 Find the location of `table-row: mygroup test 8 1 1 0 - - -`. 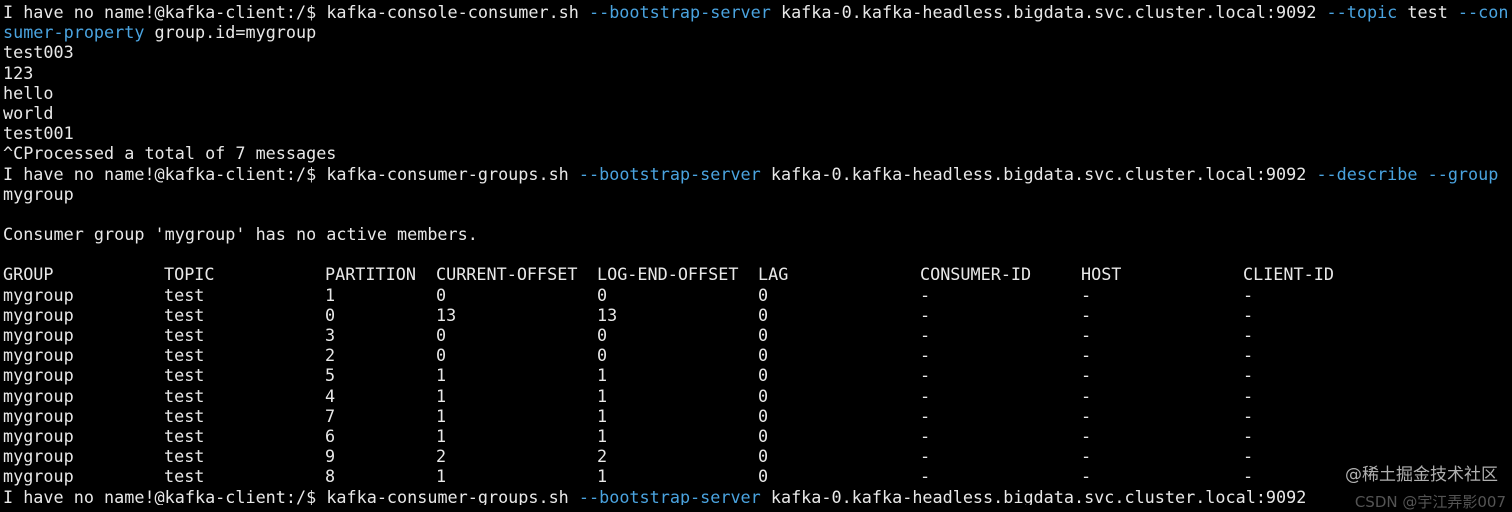

table-row: mygroup test 8 1 1 0 - - - is located at coordinates (757, 476).